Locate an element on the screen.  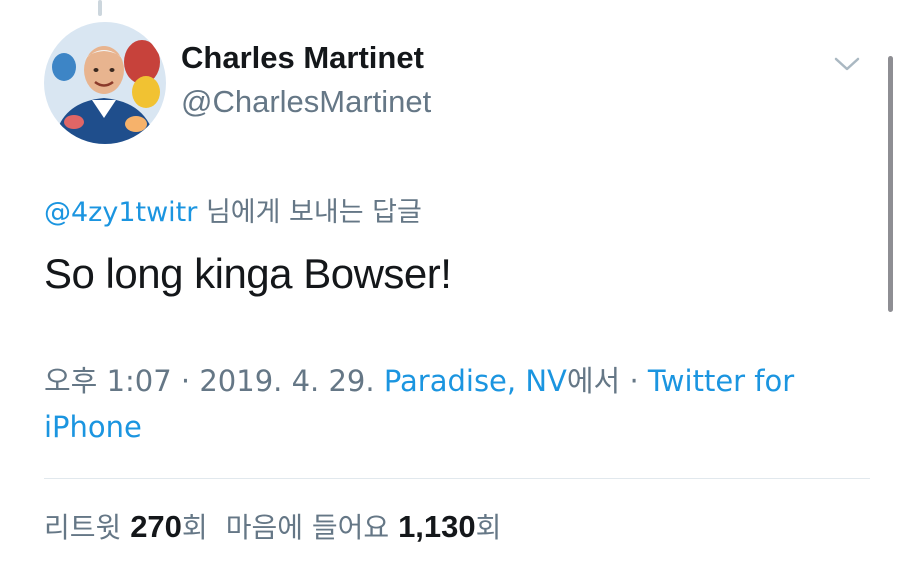
likes-stat: 마음에 들어요 1,130회 is located at coordinates (363, 526).